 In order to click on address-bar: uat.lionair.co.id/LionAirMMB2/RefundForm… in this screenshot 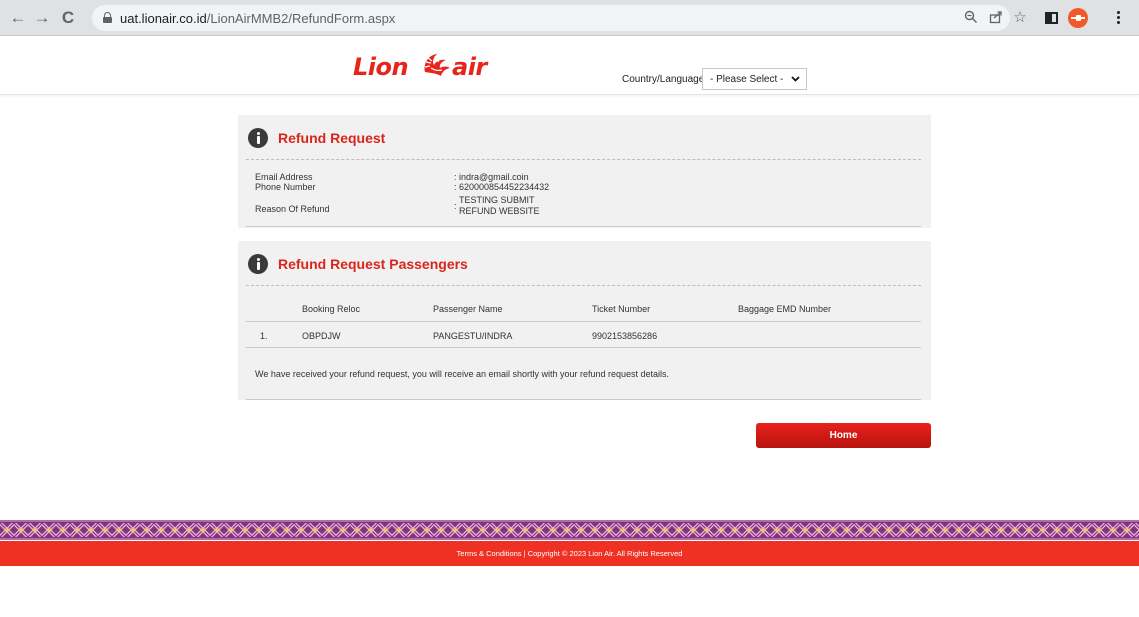, I will do `click(559, 18)`.